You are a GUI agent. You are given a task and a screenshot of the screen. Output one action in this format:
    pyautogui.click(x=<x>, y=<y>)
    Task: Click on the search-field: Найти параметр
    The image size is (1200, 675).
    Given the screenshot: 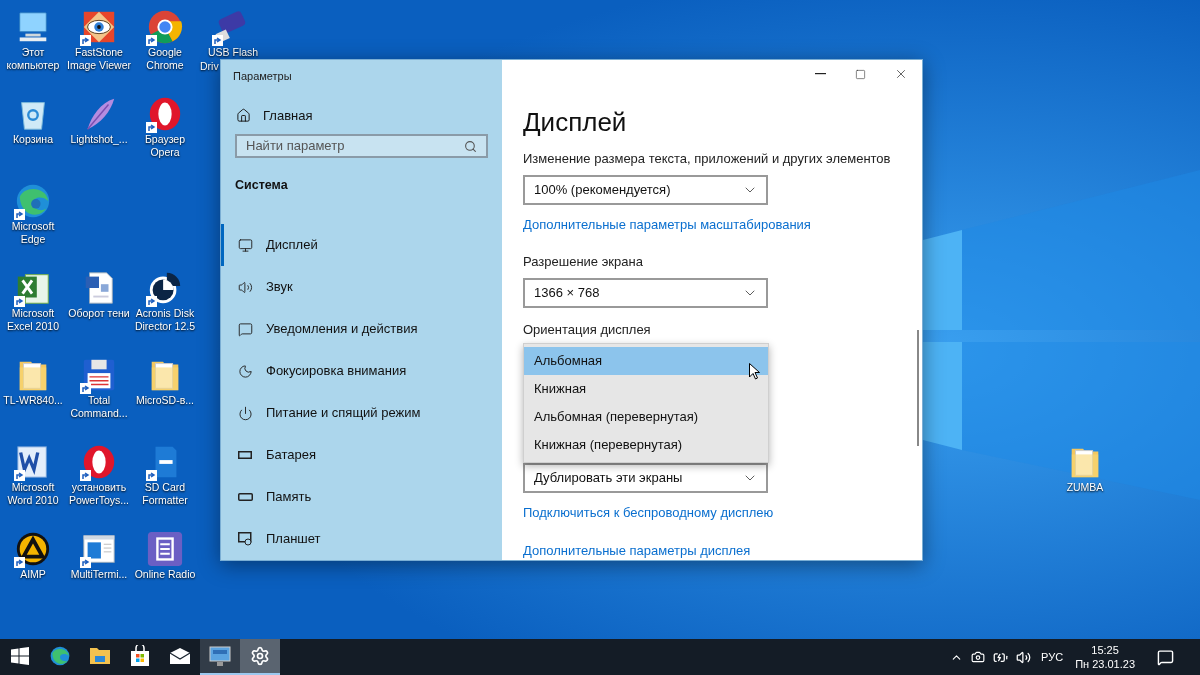 What is the action you would take?
    pyautogui.click(x=361, y=146)
    